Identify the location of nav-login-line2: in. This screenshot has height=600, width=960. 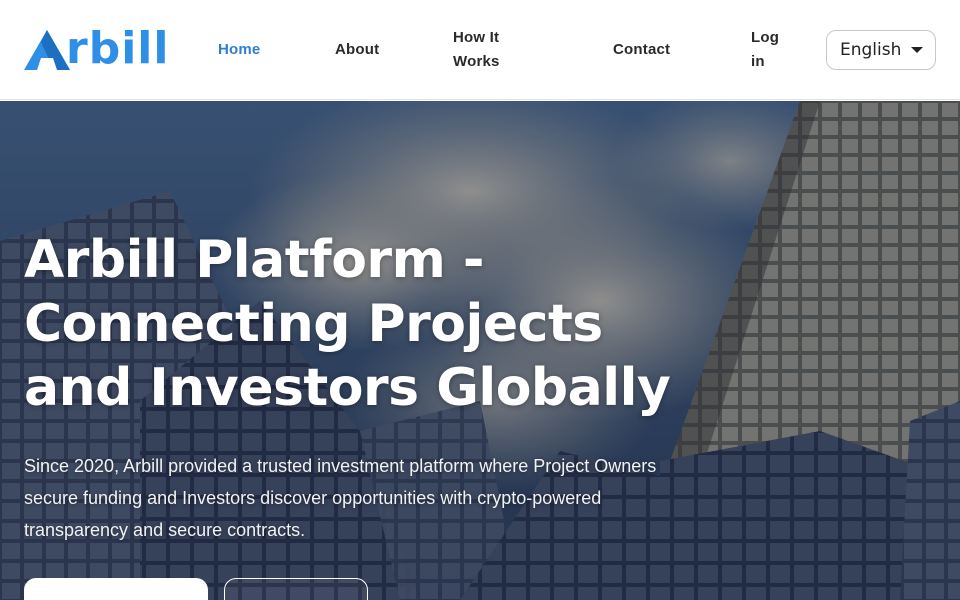
(758, 61).